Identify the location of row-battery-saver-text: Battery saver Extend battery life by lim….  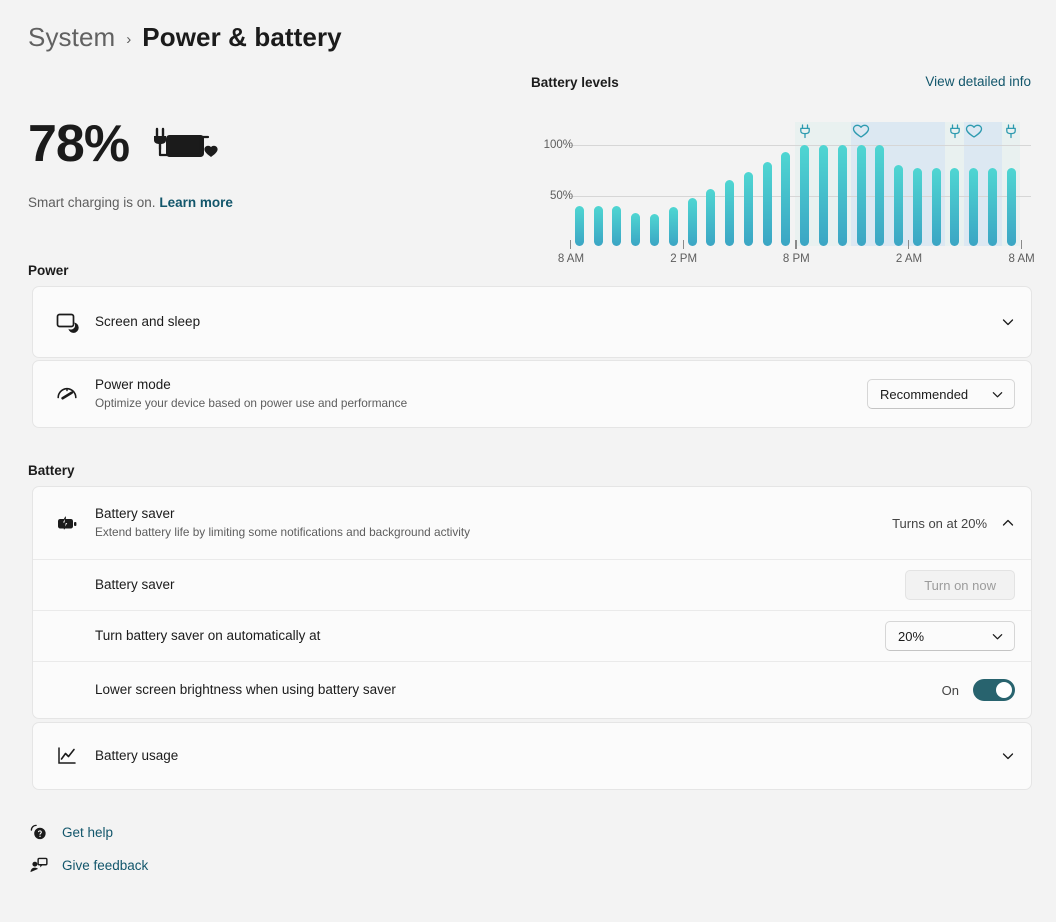
(493, 523).